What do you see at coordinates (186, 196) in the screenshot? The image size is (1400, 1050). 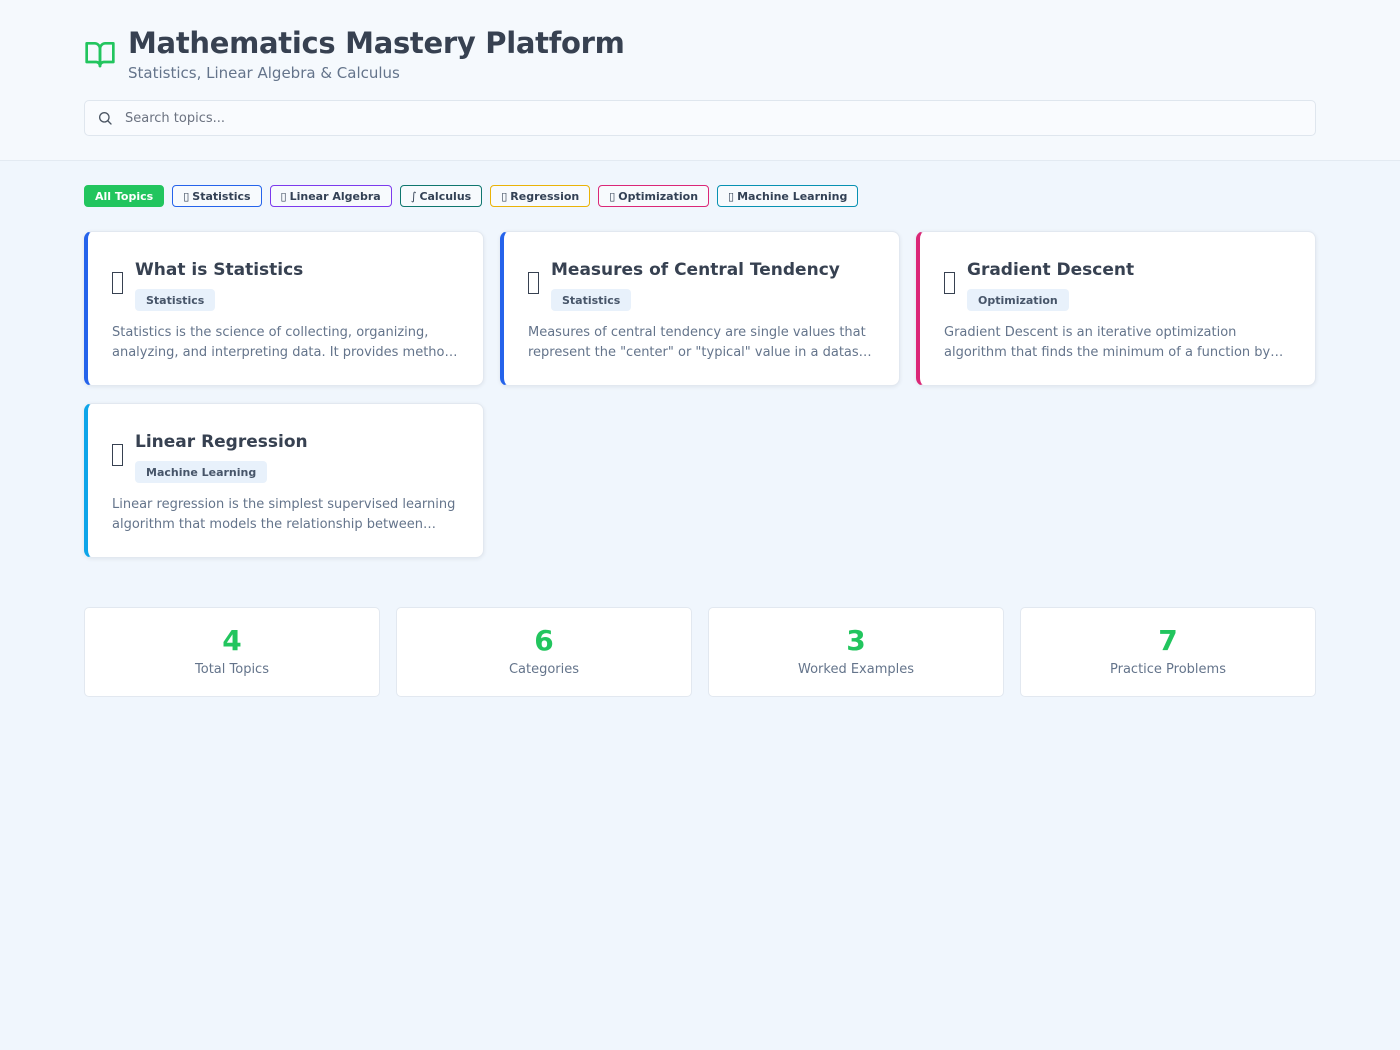 I see `statistics-icon: ▯` at bounding box center [186, 196].